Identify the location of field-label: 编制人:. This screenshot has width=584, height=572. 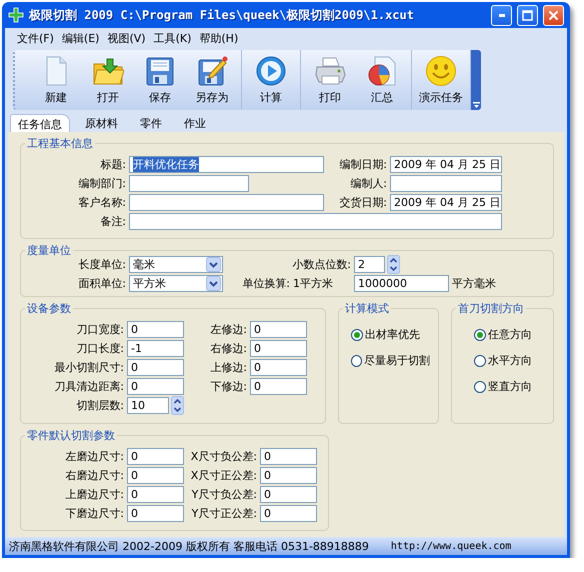
(368, 183).